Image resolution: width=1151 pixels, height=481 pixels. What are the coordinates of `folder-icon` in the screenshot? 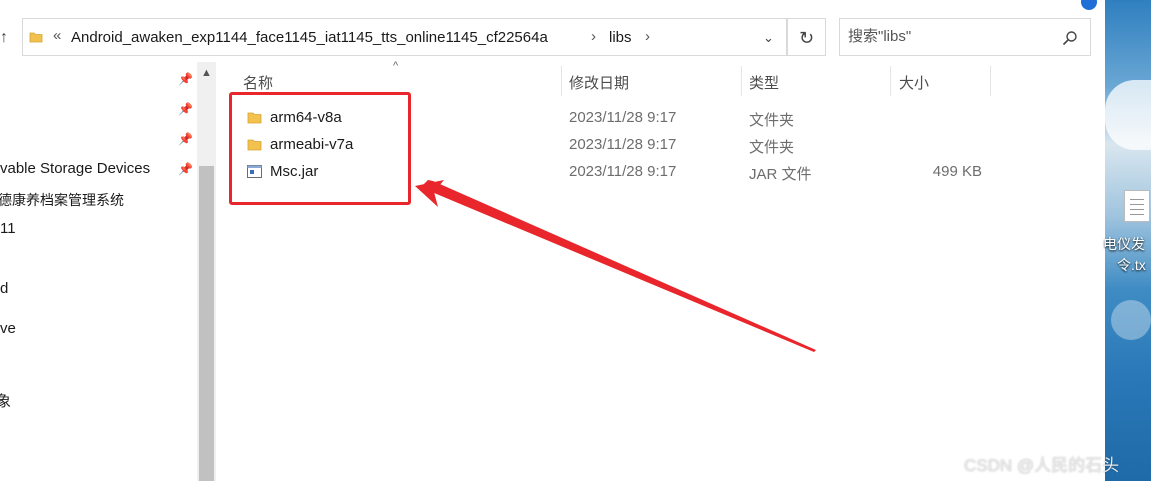 It's located at (36, 37).